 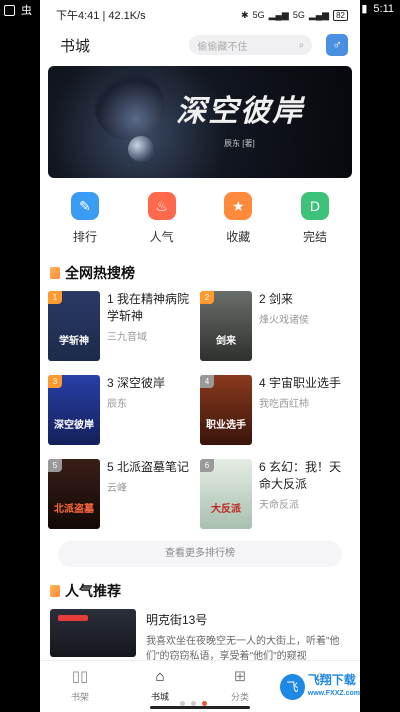 What do you see at coordinates (129, 105) in the screenshot?
I see `planet-image` at bounding box center [129, 105].